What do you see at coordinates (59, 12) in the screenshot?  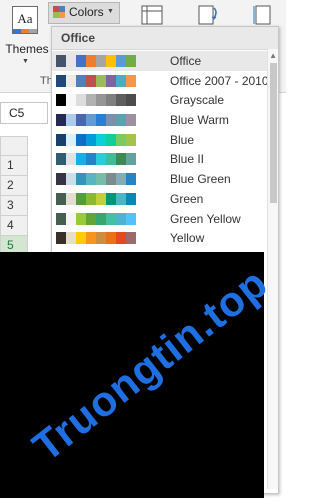 I see `color-palette-icon` at bounding box center [59, 12].